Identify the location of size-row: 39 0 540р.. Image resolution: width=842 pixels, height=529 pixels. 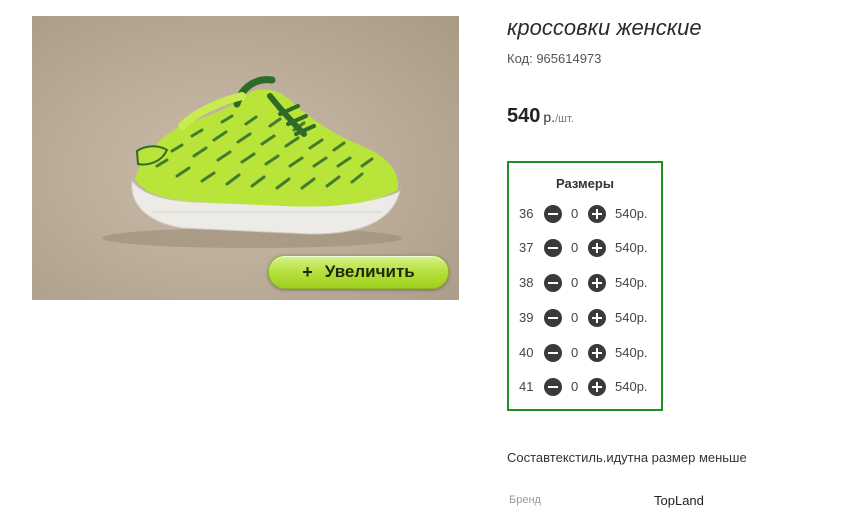
(585, 318).